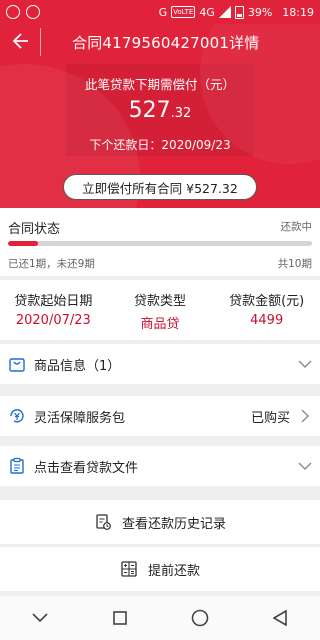 This screenshot has width=320, height=640. I want to click on status-bar: G VoLTE 4G 39% 18:19, so click(160, 12).